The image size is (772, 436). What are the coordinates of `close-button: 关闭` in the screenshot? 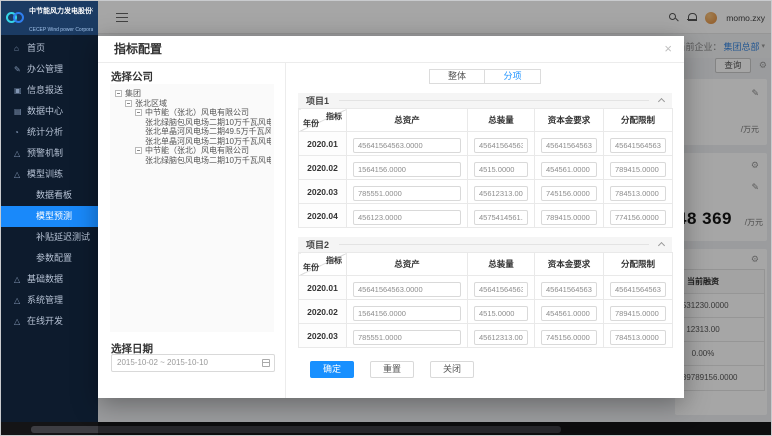 It's located at (452, 369).